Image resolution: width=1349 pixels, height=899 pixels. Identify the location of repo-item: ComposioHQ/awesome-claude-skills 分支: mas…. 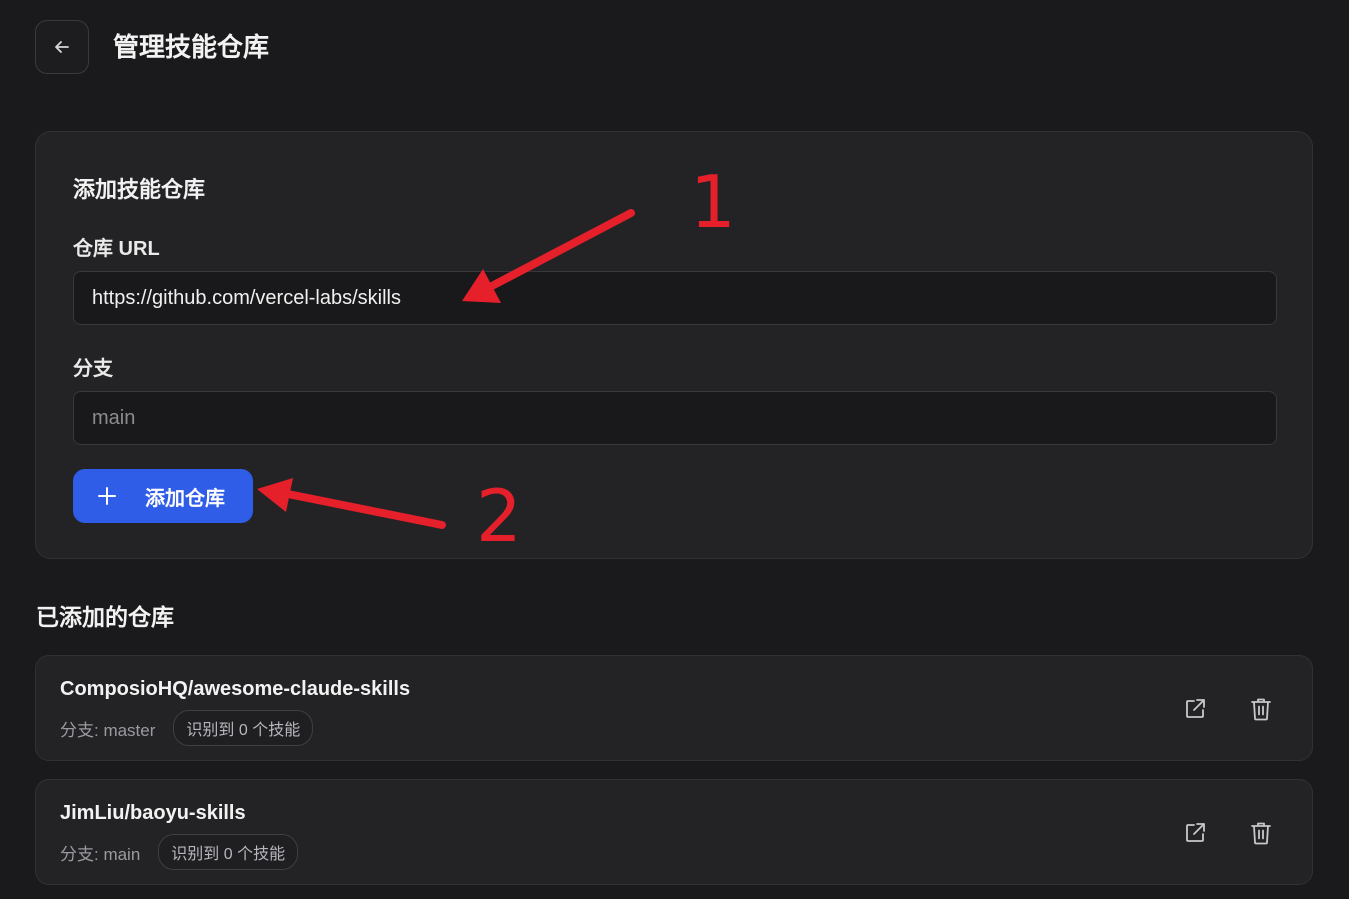
(674, 708).